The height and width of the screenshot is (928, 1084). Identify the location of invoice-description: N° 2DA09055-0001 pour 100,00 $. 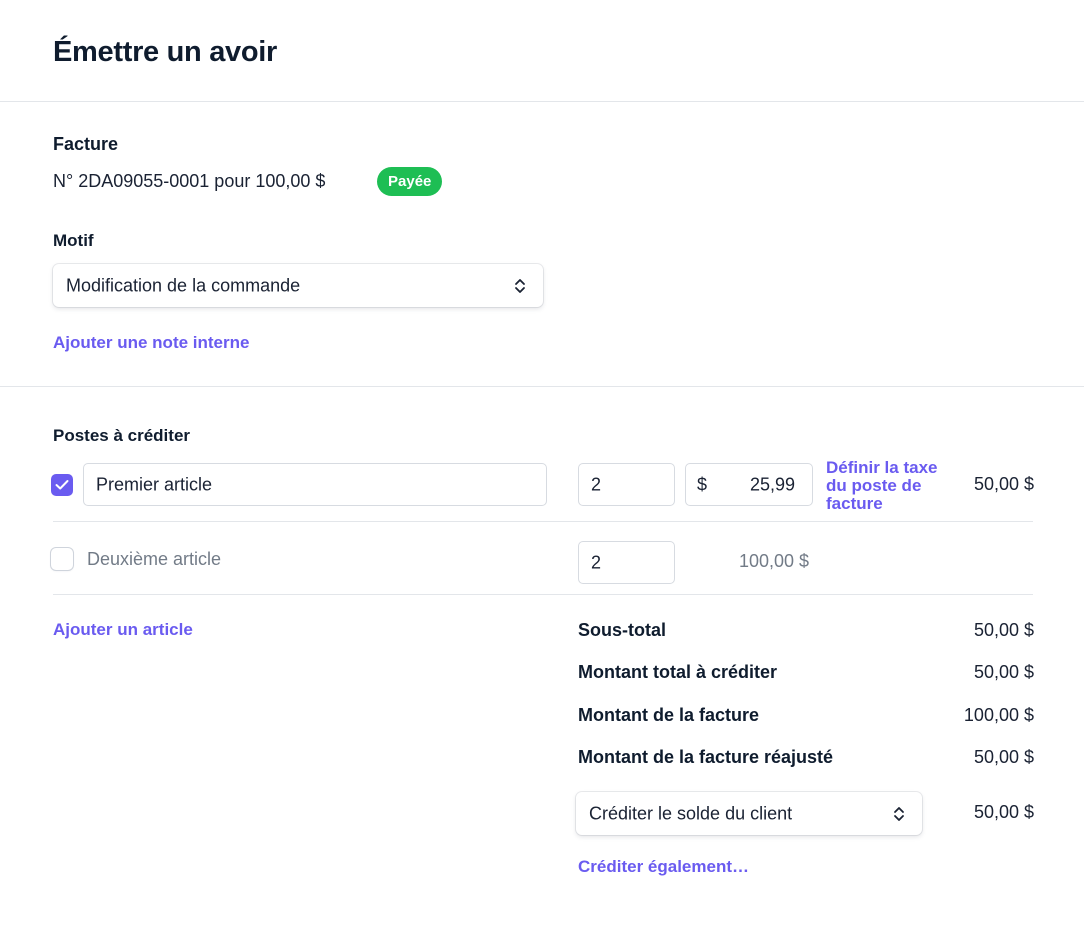
(189, 181).